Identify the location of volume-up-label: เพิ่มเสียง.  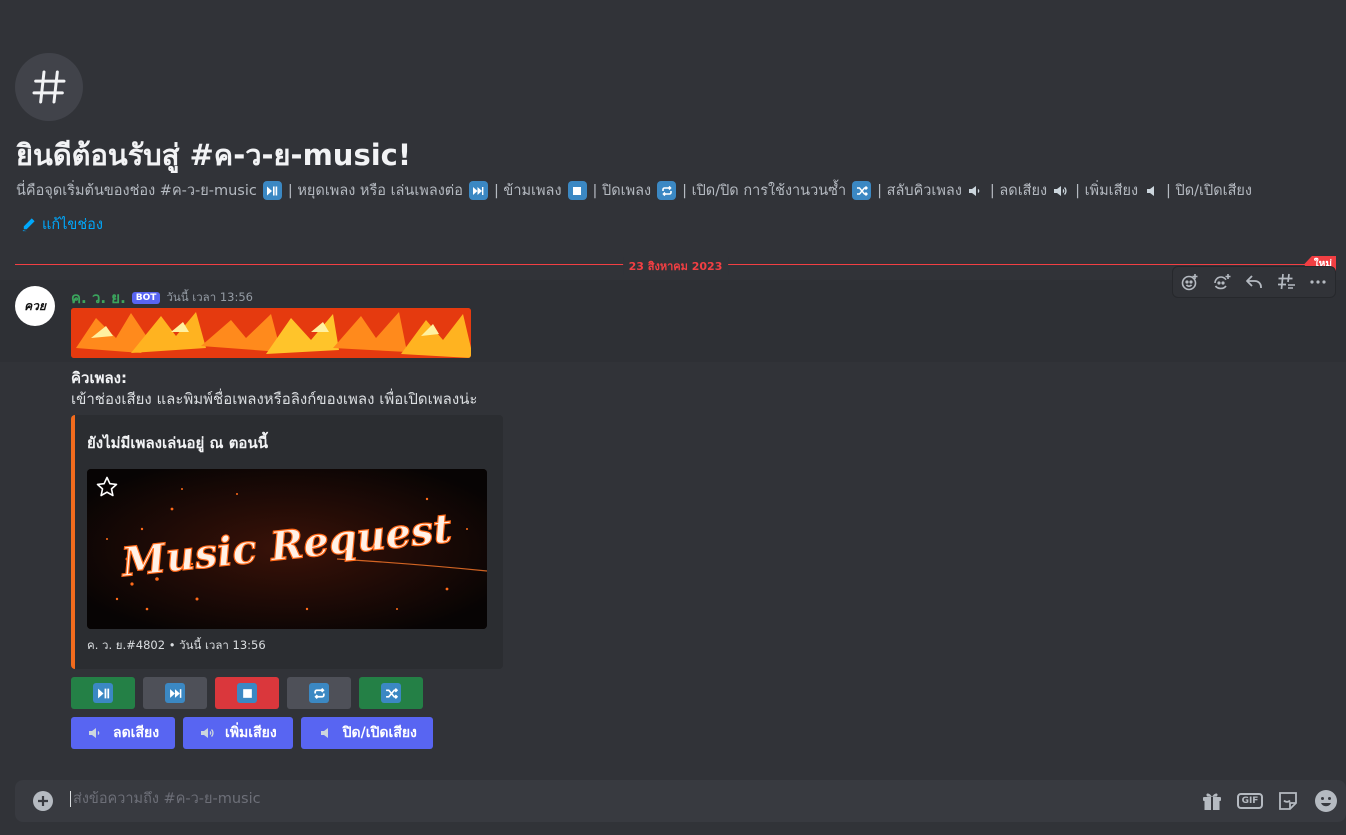
(251, 733).